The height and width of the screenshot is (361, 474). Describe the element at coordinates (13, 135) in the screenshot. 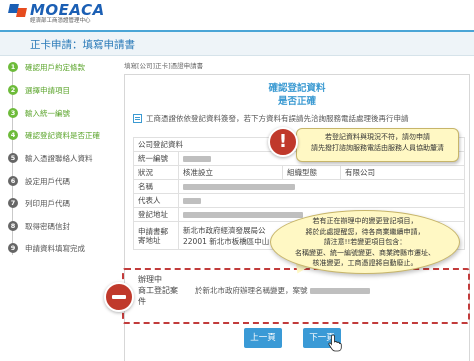

I see `step-number-badge: 4` at that location.